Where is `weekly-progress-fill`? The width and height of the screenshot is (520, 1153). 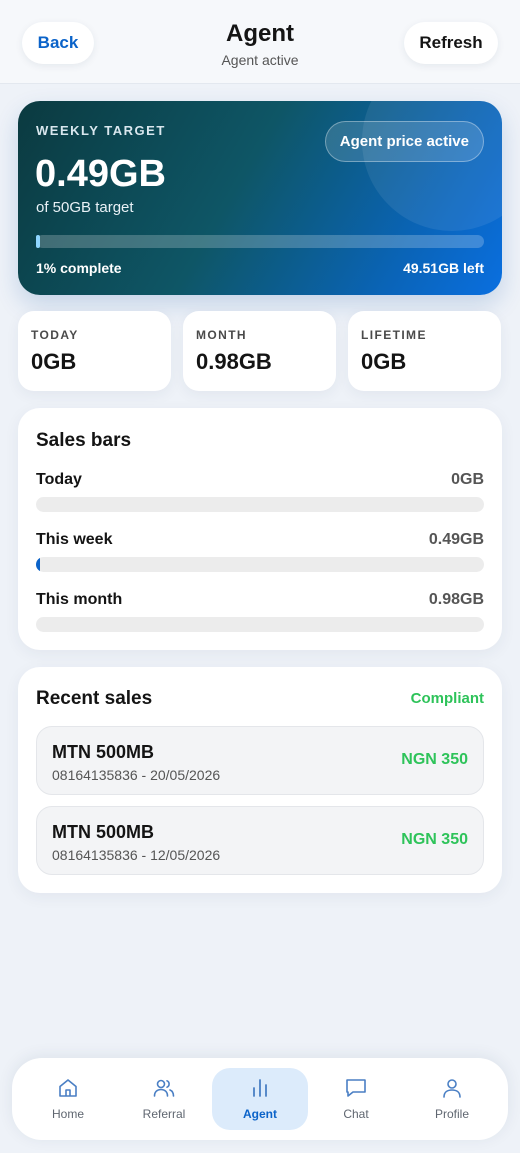
weekly-progress-fill is located at coordinates (38, 241).